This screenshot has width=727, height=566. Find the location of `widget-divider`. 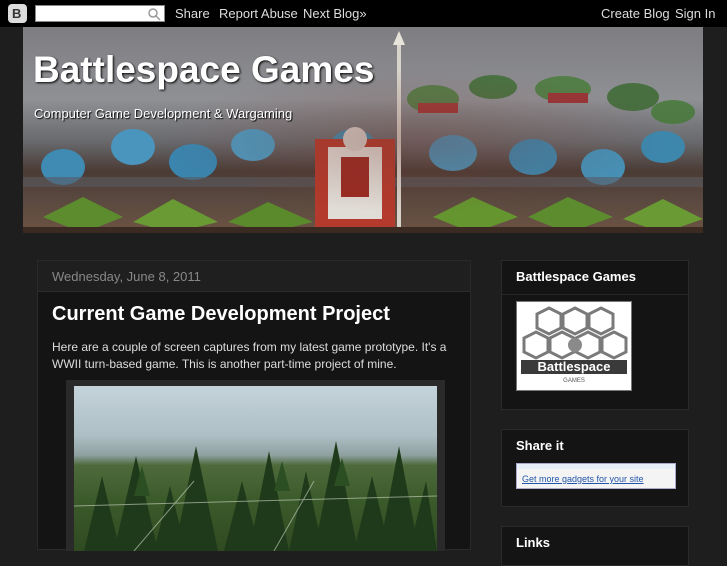

widget-divider is located at coordinates (595, 294).